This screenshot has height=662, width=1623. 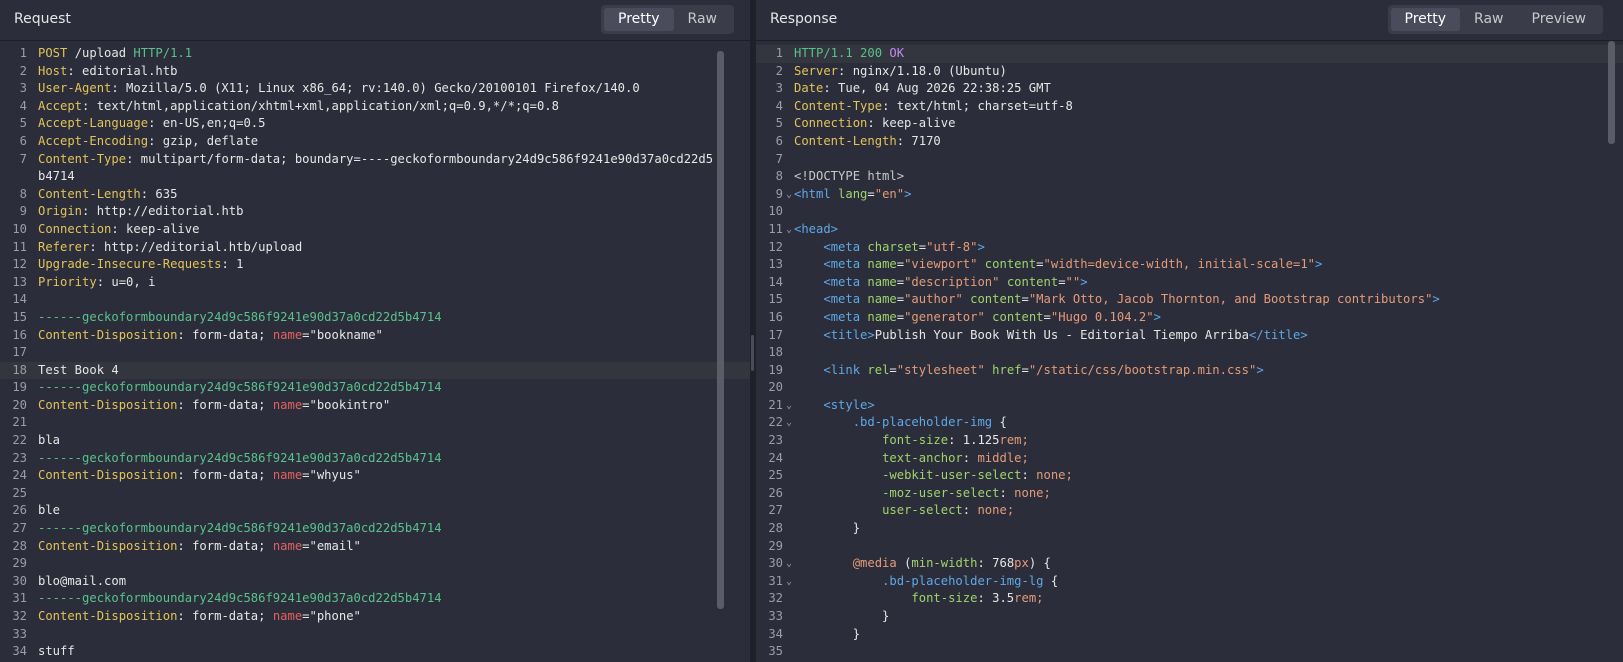 I want to click on request-tab-pretty: Pretty, so click(x=639, y=19).